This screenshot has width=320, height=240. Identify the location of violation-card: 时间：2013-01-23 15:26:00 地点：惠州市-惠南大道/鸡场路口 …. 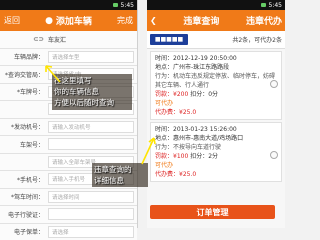
(216, 152).